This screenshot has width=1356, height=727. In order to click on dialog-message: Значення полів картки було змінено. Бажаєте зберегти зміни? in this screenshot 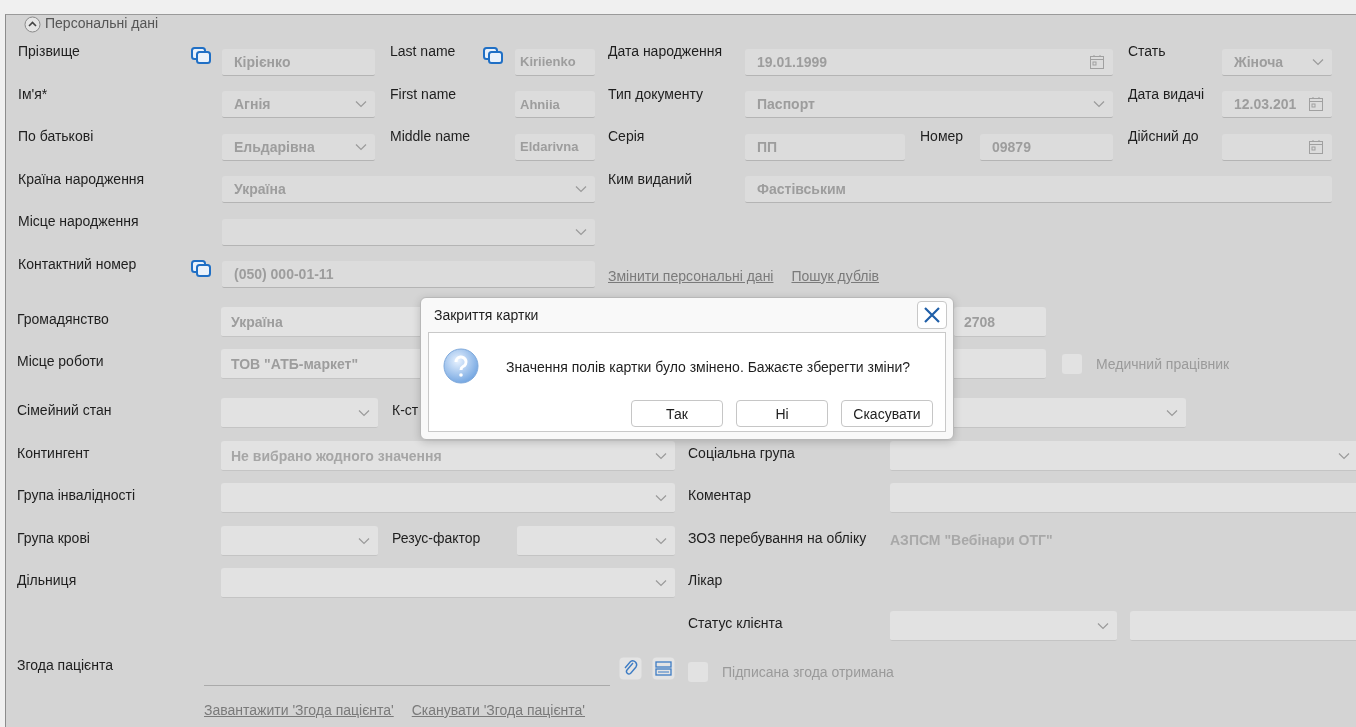, I will do `click(708, 367)`.